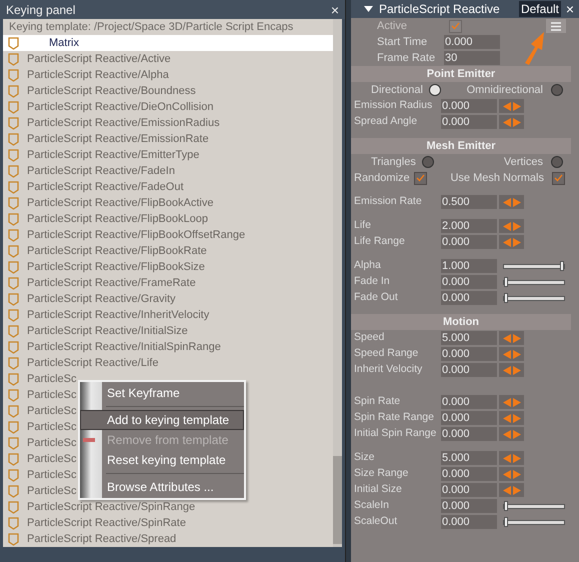 This screenshot has height=562, width=579. What do you see at coordinates (382, 178) in the screenshot?
I see `field-label: Randomize` at bounding box center [382, 178].